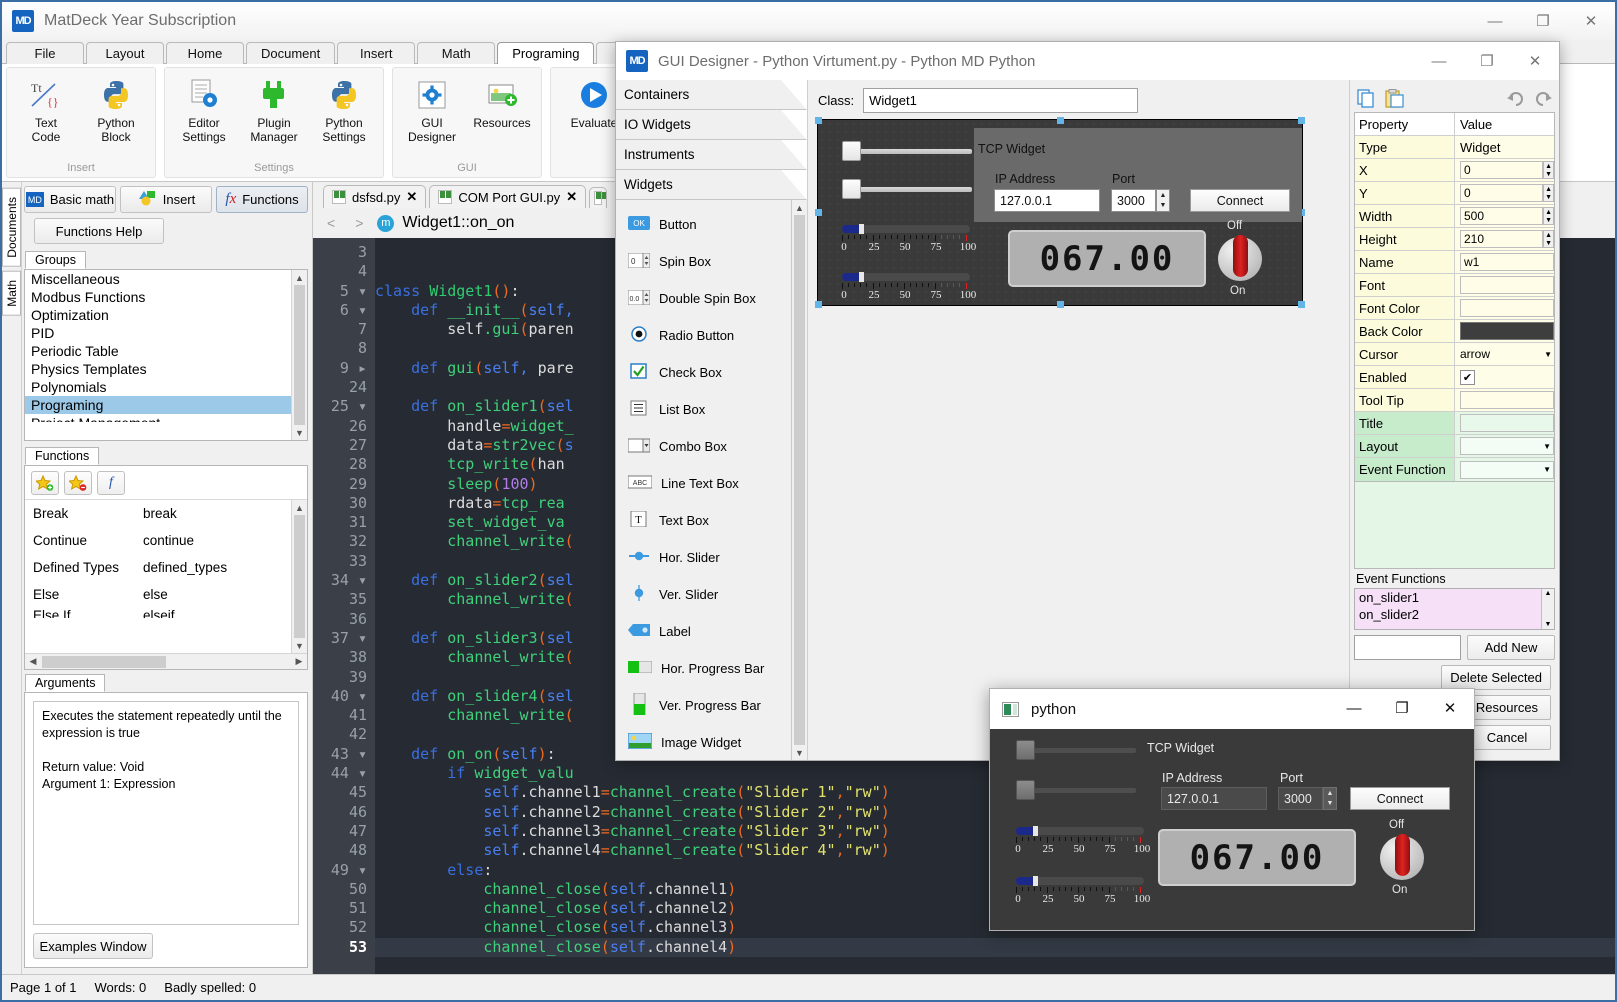 This screenshot has width=1617, height=1002. I want to click on close-icon: ✕, so click(411, 197).